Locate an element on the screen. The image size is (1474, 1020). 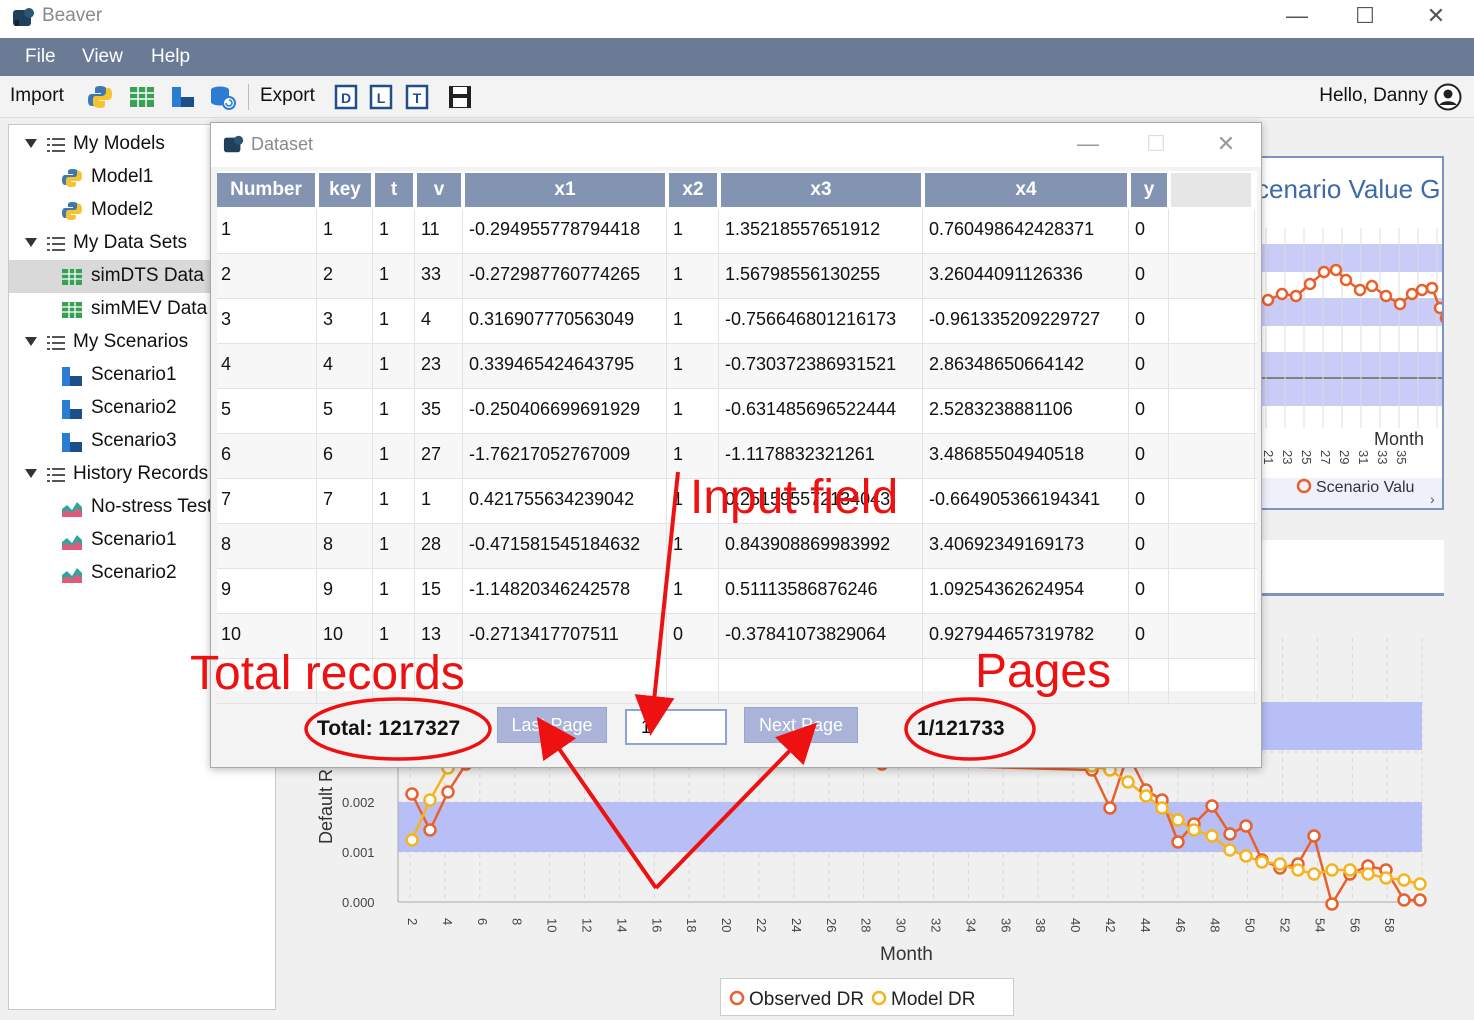
dialog-close-button: ✕ is located at coordinates (1226, 144).